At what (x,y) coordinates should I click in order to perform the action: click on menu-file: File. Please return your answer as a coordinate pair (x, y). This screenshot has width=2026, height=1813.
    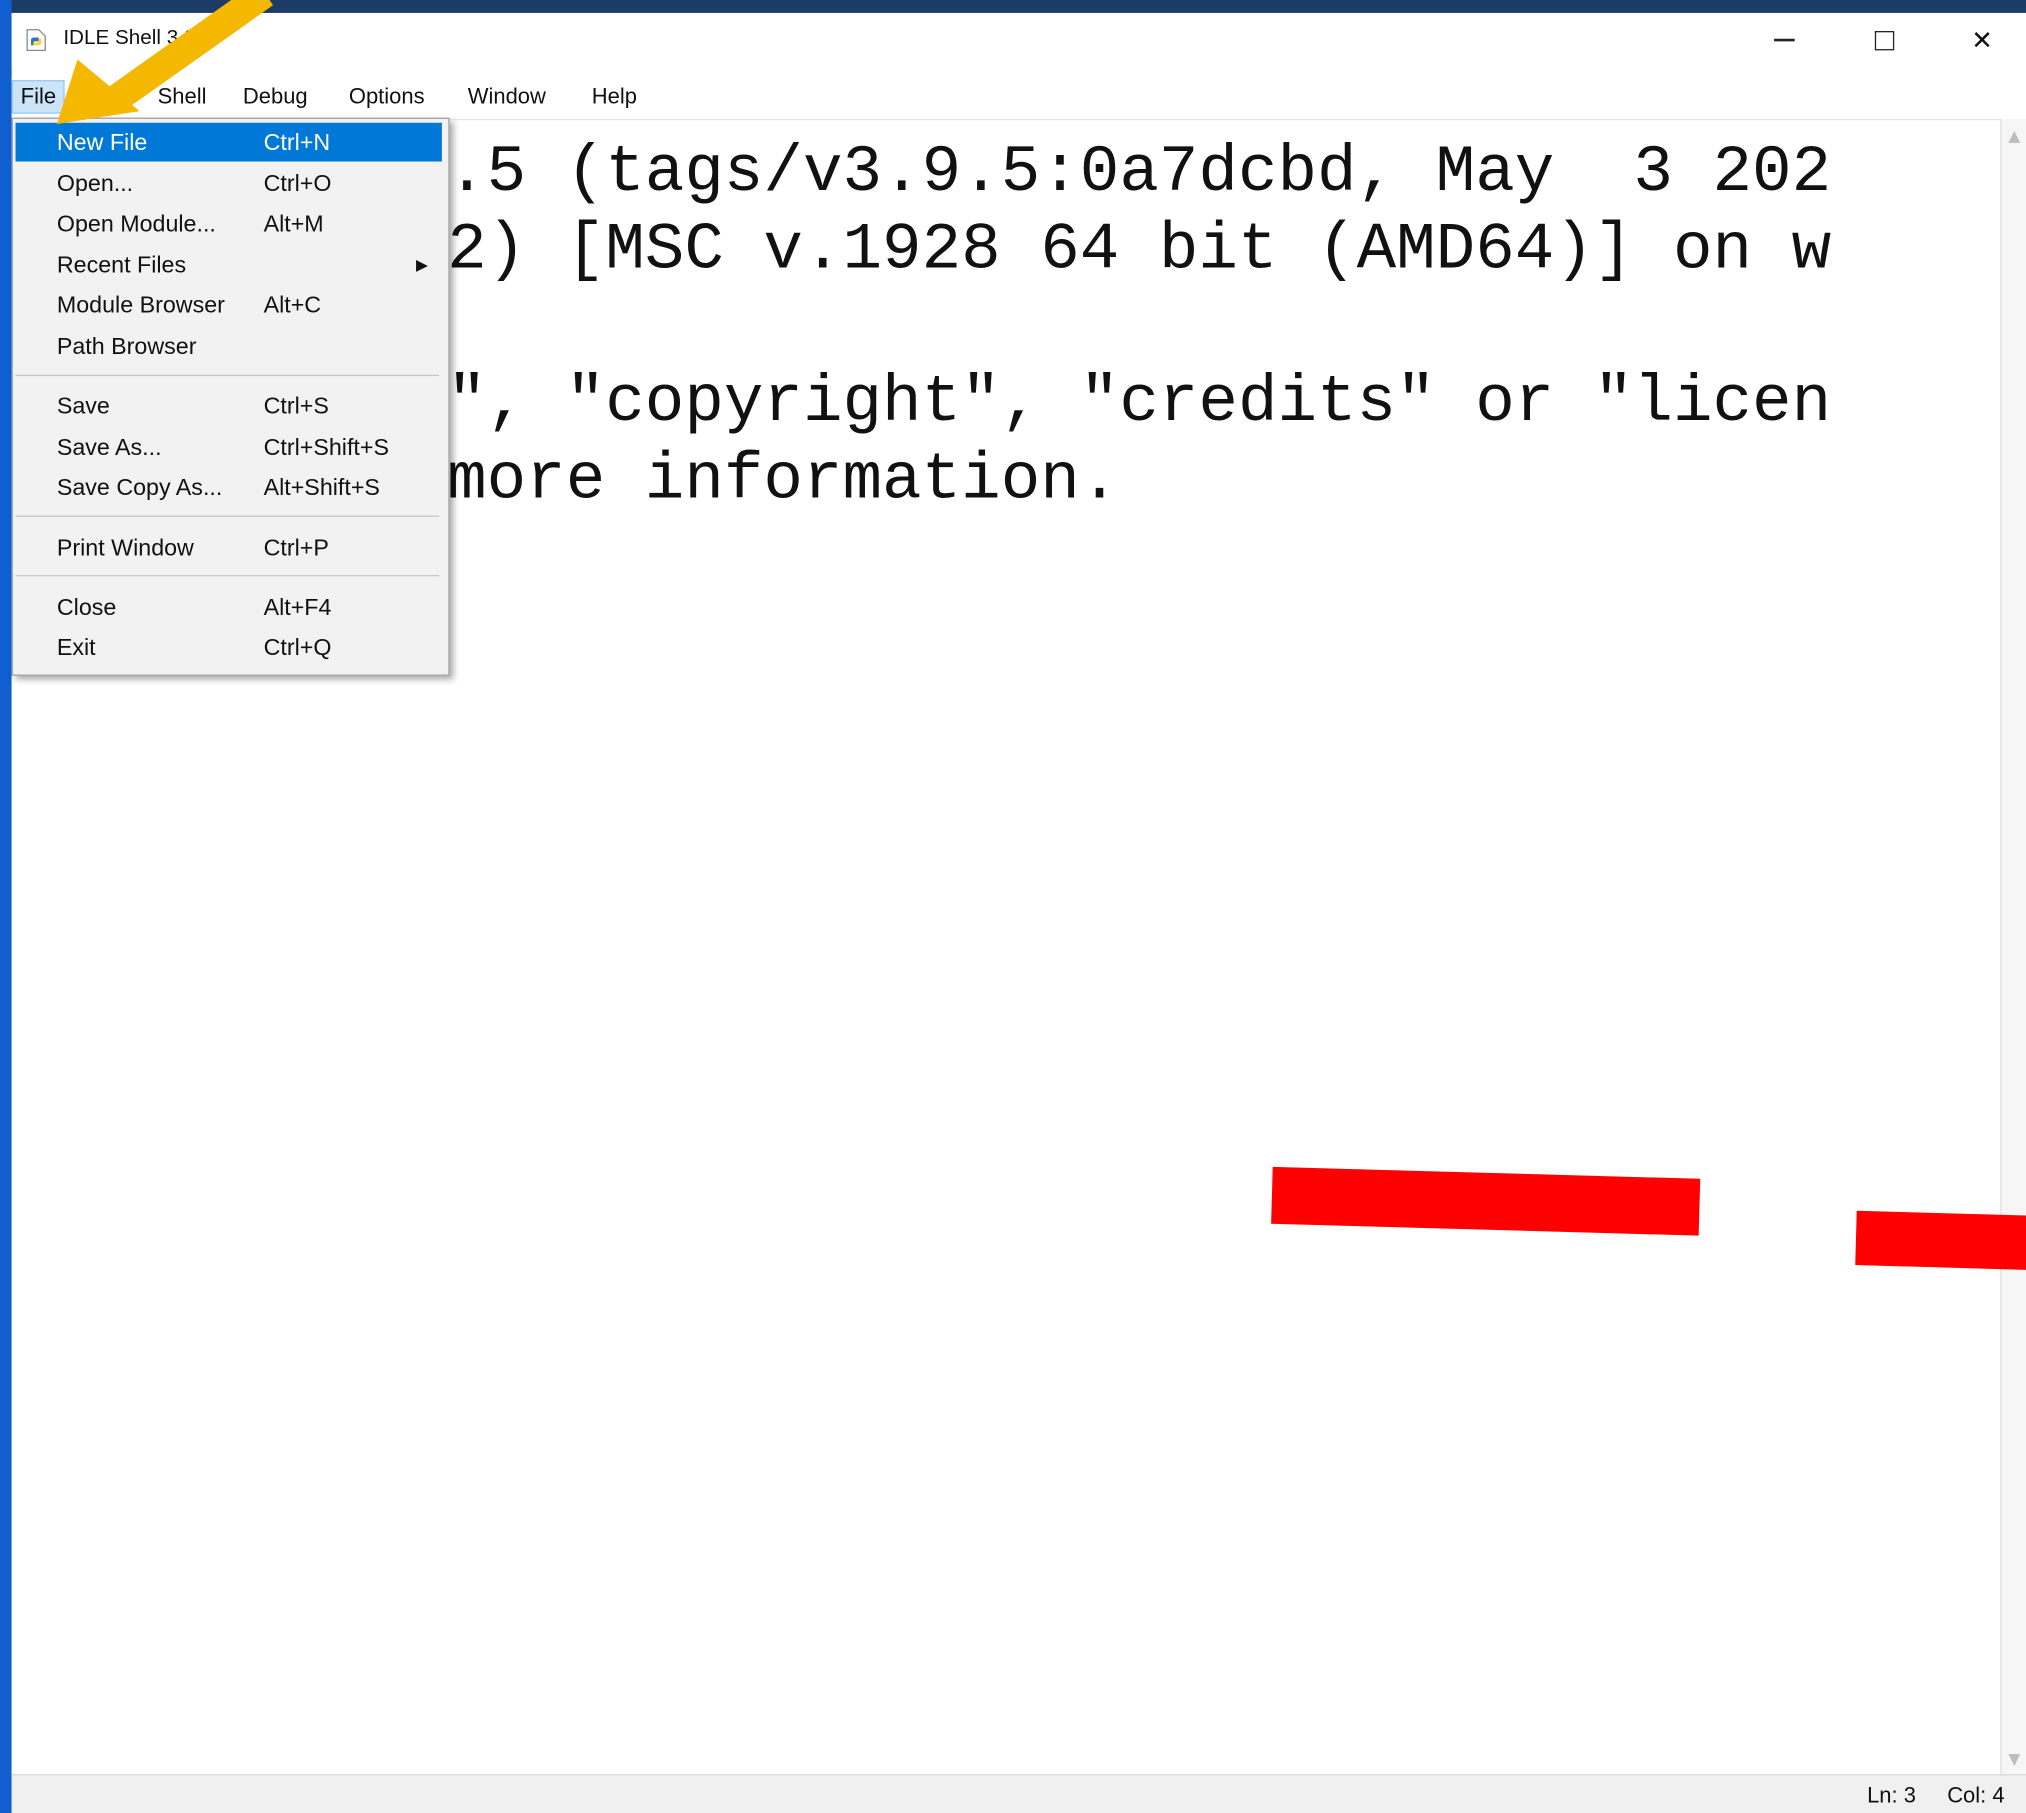
    Looking at the image, I should click on (38, 97).